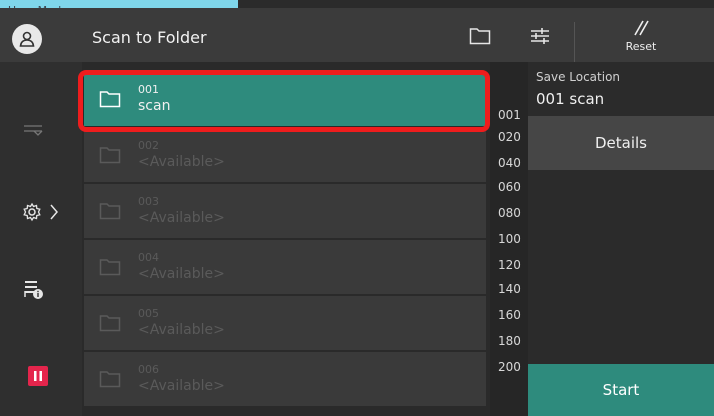  What do you see at coordinates (509, 187) in the screenshot?
I see `index-label: 060` at bounding box center [509, 187].